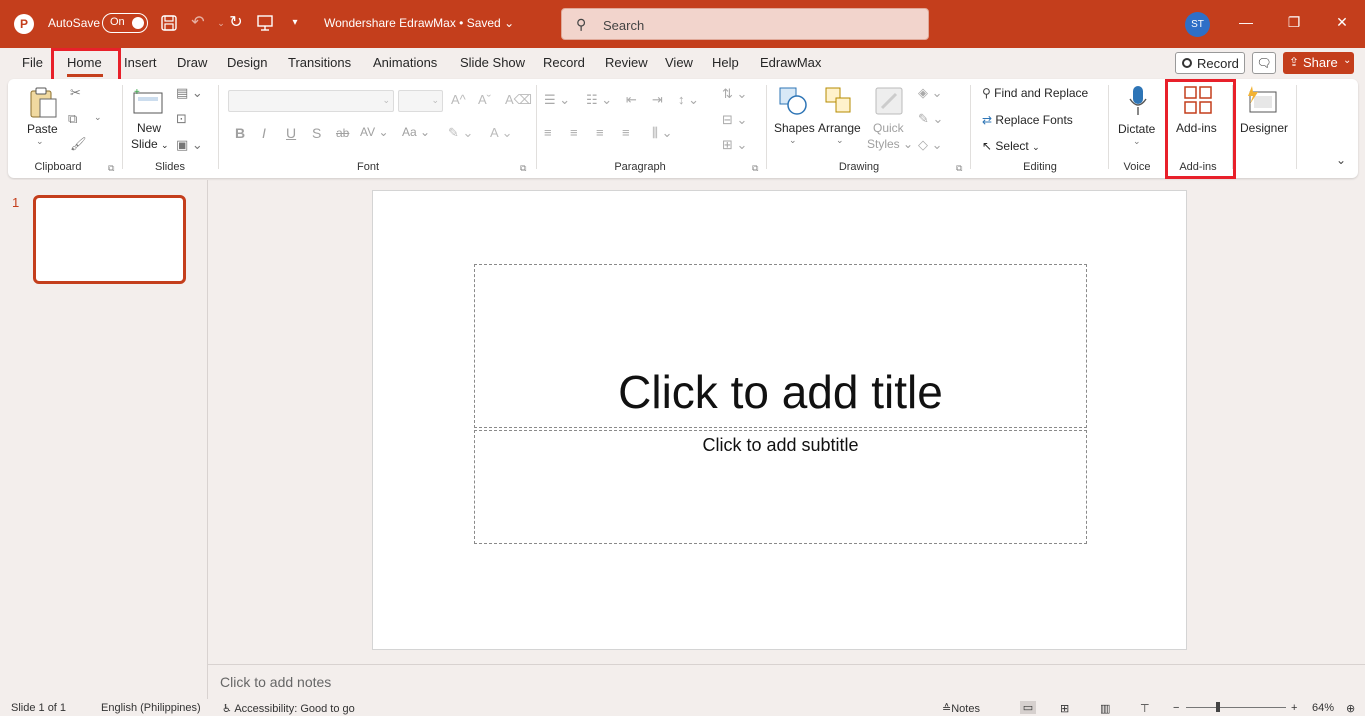  What do you see at coordinates (420, 101) in the screenshot?
I see `font-size-select: ⌄` at bounding box center [420, 101].